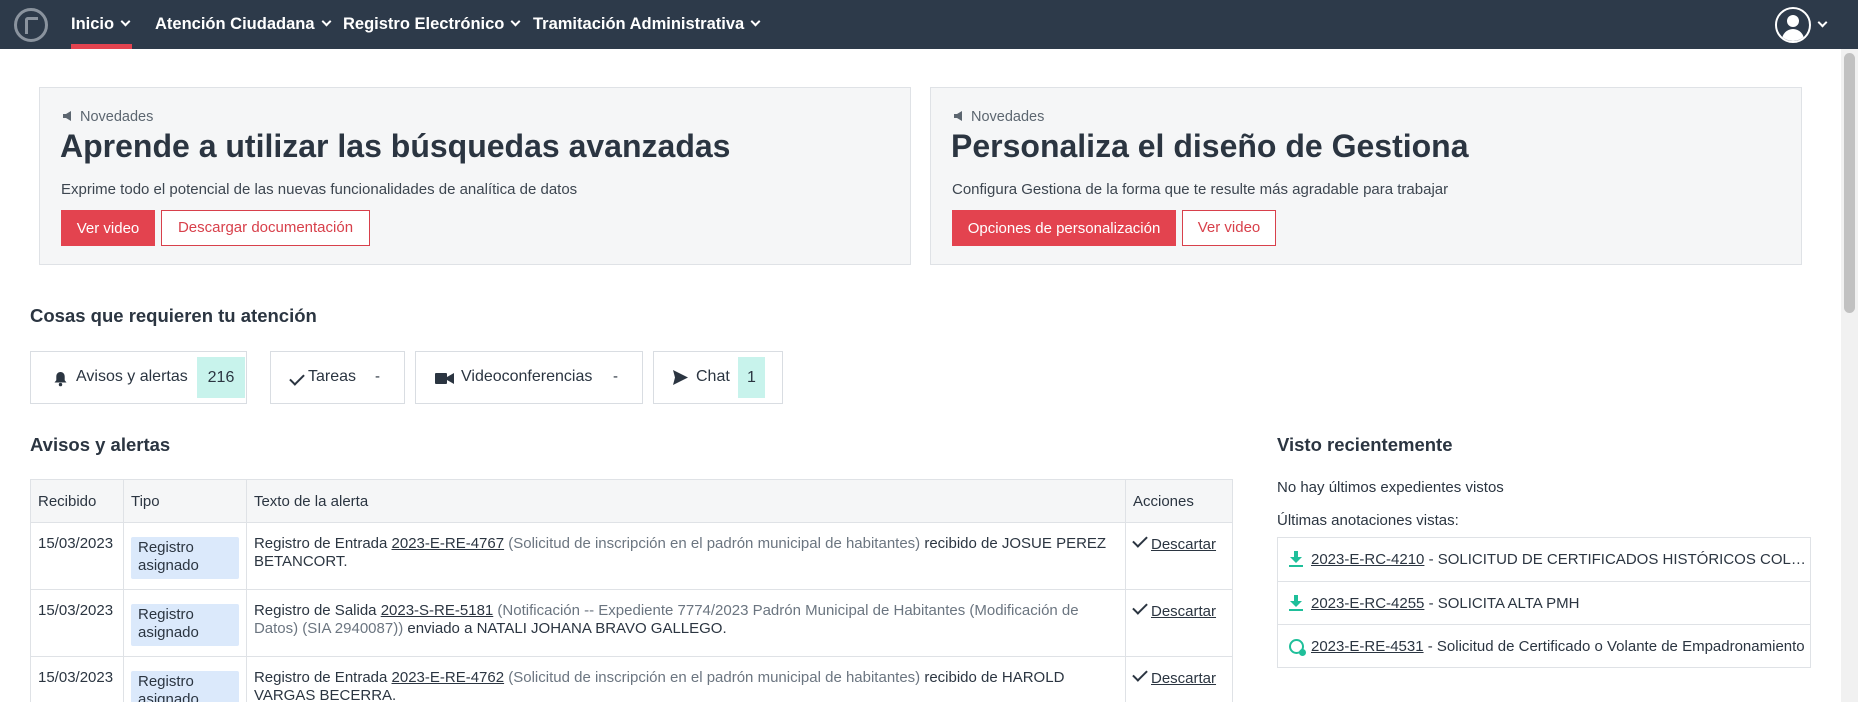  What do you see at coordinates (332, 376) in the screenshot?
I see `stat-label: Tareas` at bounding box center [332, 376].